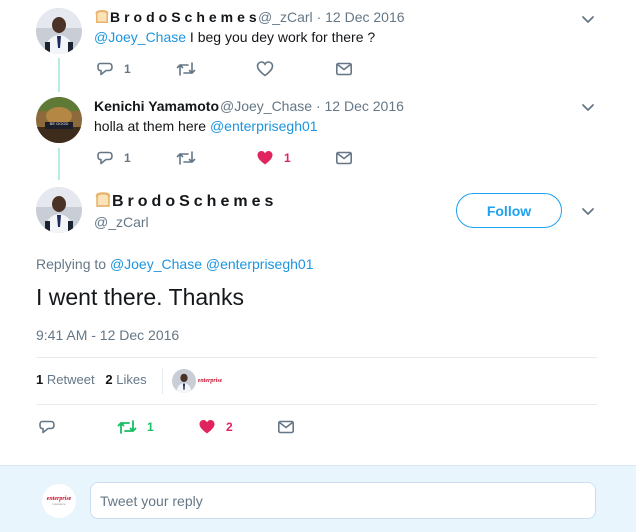  I want to click on like-count: 1, so click(287, 158).